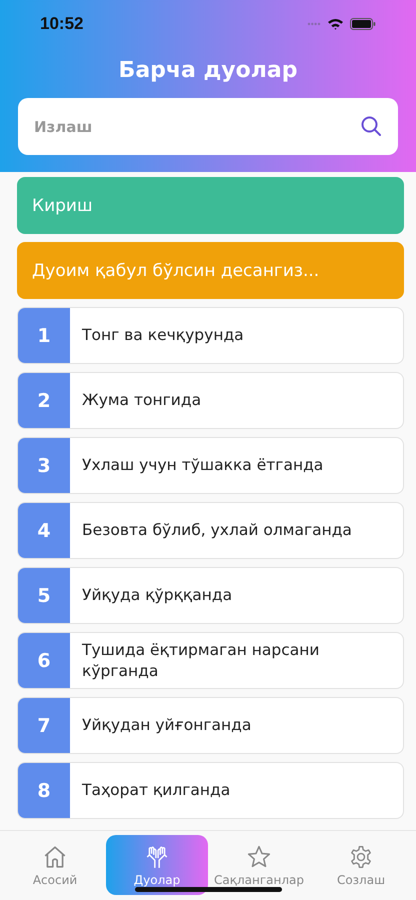 This screenshot has height=900, width=416. What do you see at coordinates (44, 595) in the screenshot?
I see `dua-number: 5` at bounding box center [44, 595].